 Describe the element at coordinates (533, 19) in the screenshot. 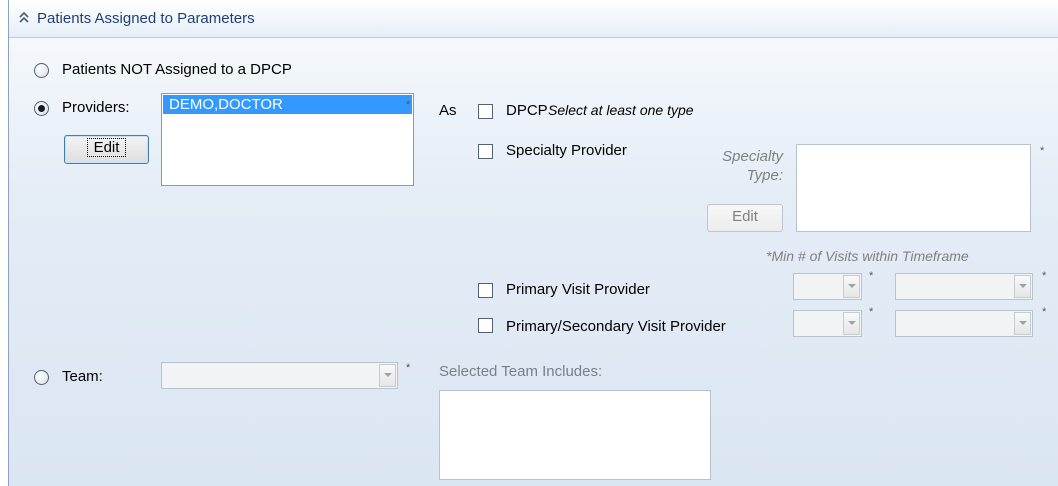

I see `section-header: Patients Assigned to Parameters` at that location.